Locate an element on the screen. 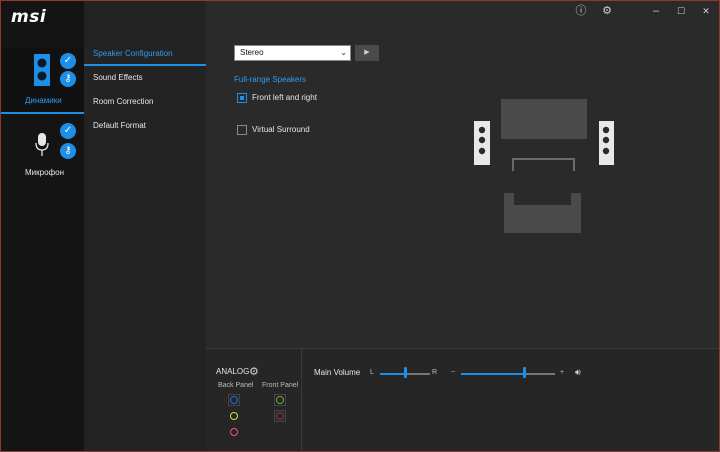  sofa-graphic is located at coordinates (542, 213).